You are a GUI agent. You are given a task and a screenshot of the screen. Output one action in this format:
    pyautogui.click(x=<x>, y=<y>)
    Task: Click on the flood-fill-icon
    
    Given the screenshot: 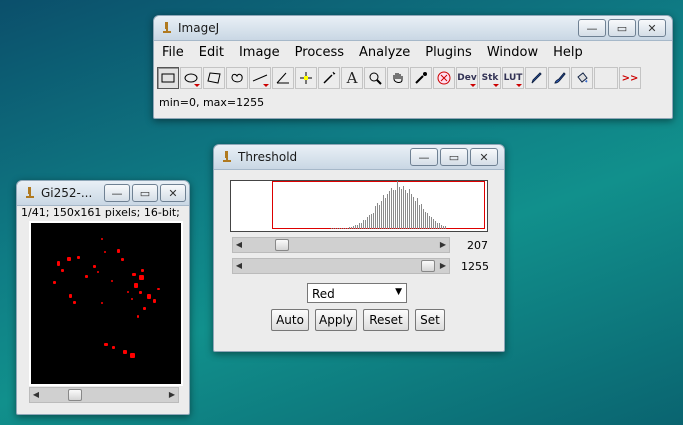 What is the action you would take?
    pyautogui.click(x=582, y=78)
    